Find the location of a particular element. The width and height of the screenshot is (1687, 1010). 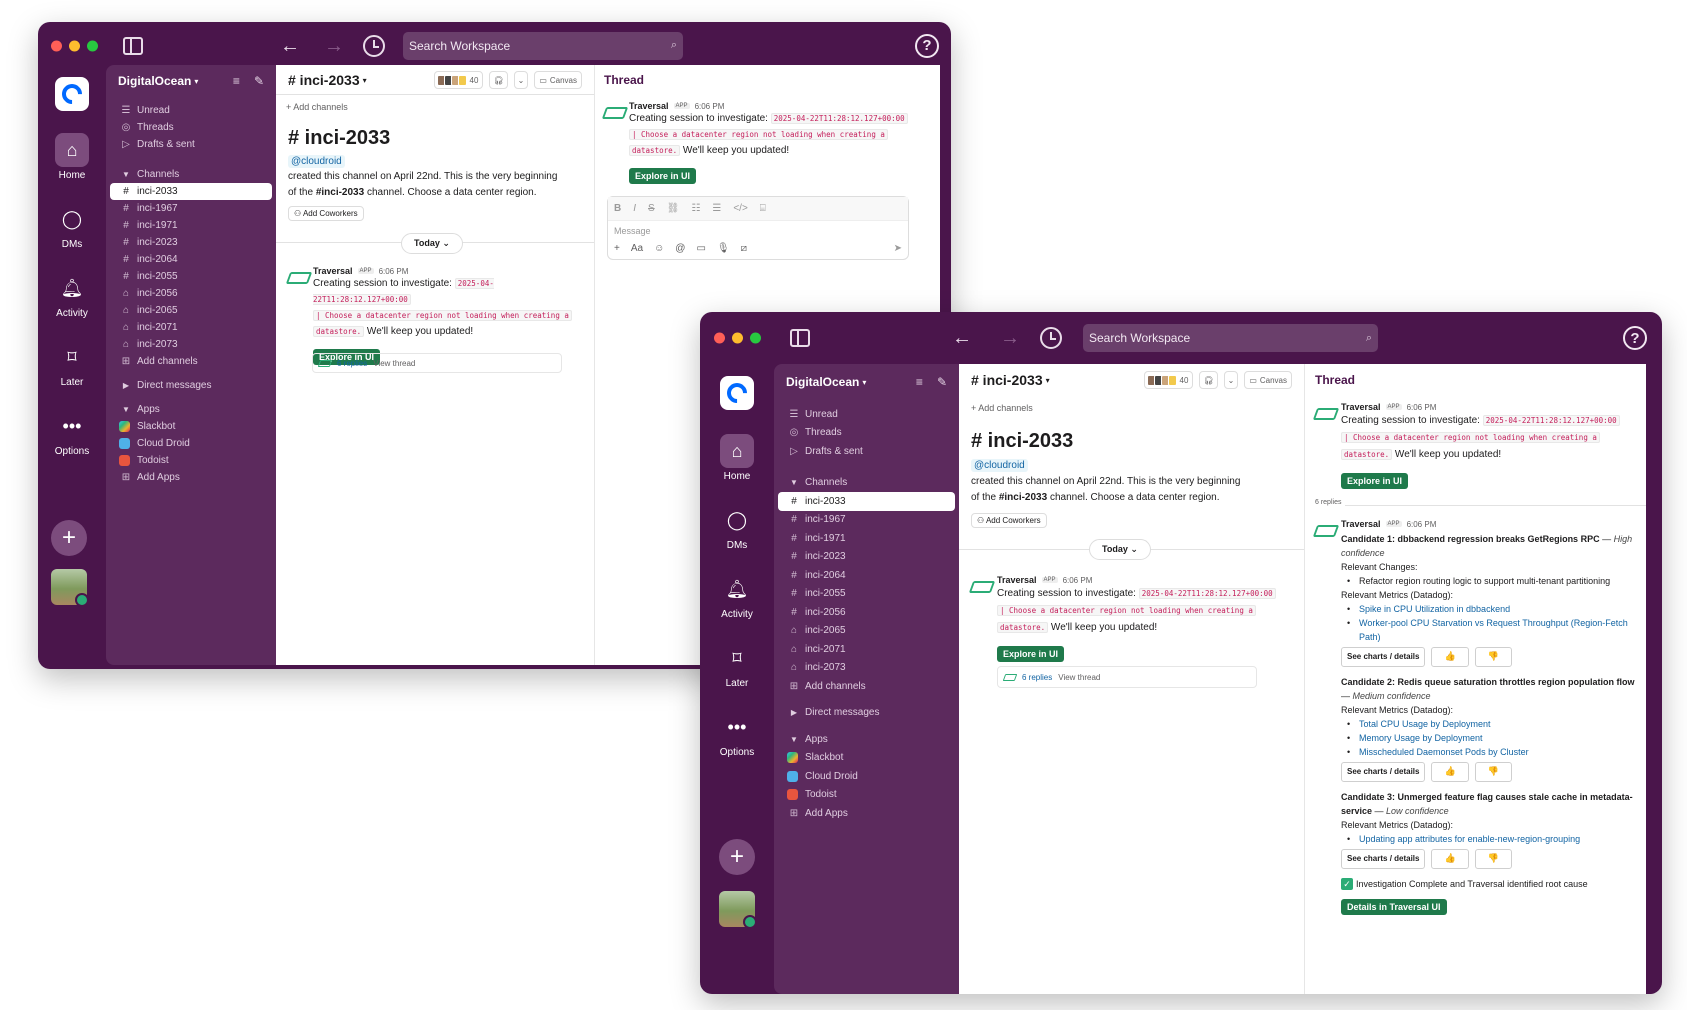

apps-section-toggle: ▼ Apps is located at coordinates (191, 409).